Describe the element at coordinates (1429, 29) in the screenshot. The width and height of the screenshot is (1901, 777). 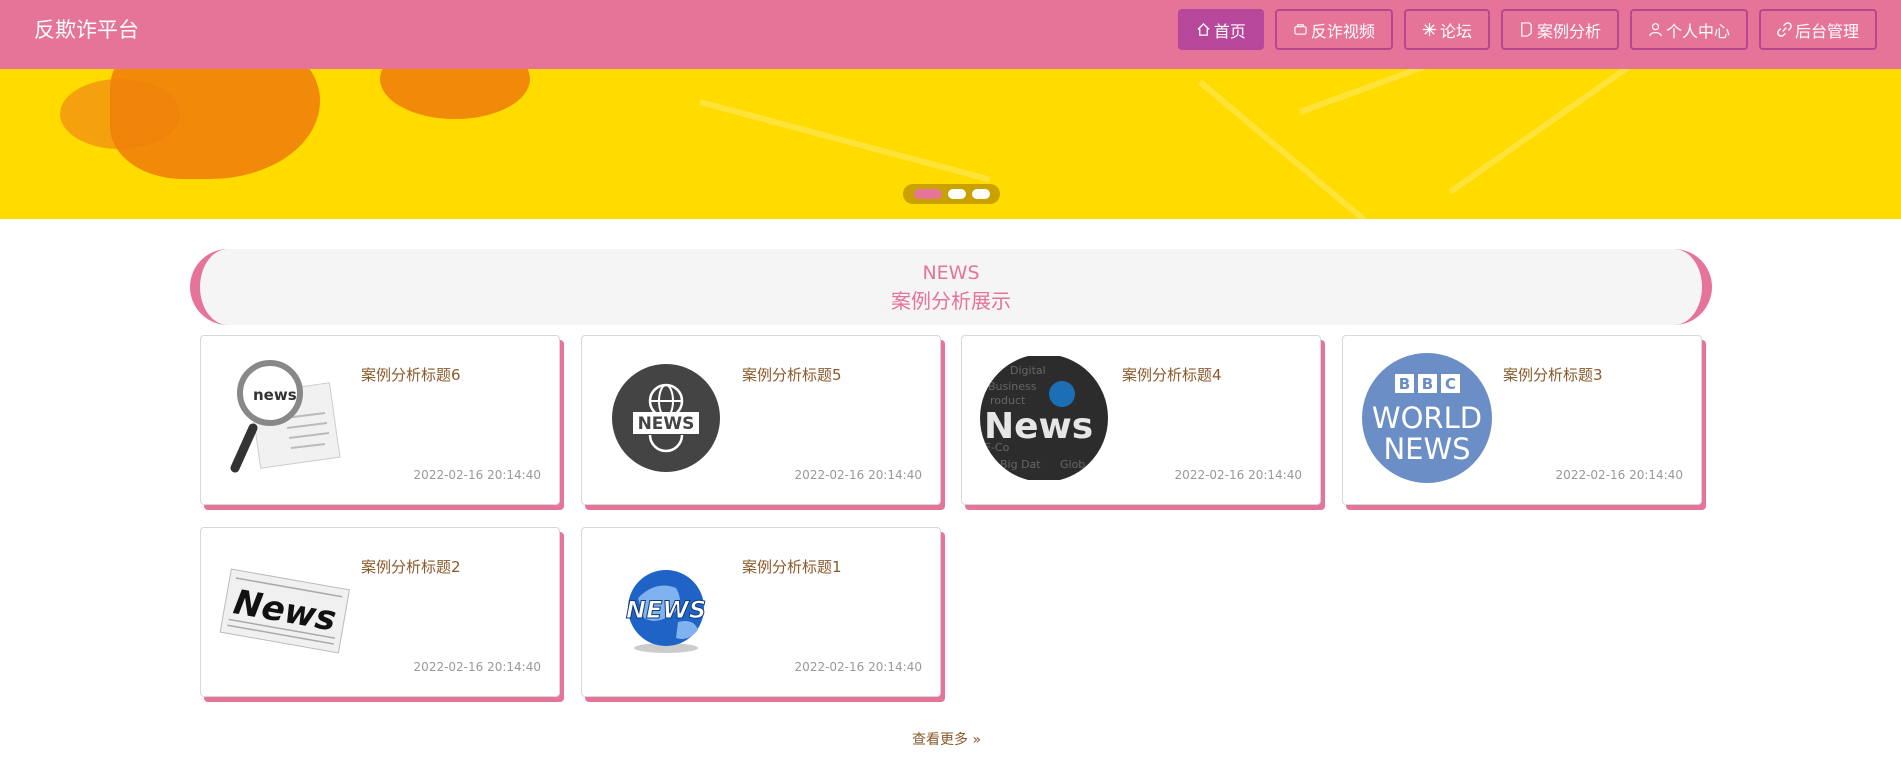
I see `forum-icon` at that location.